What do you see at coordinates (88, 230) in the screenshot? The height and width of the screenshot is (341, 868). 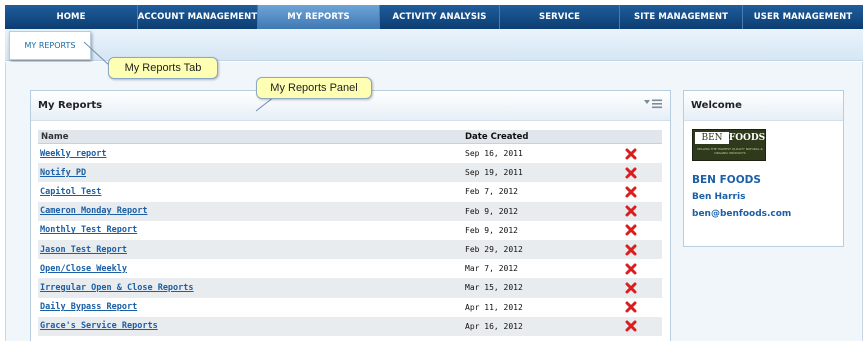 I see `report-link: Monthly Test Report` at bounding box center [88, 230].